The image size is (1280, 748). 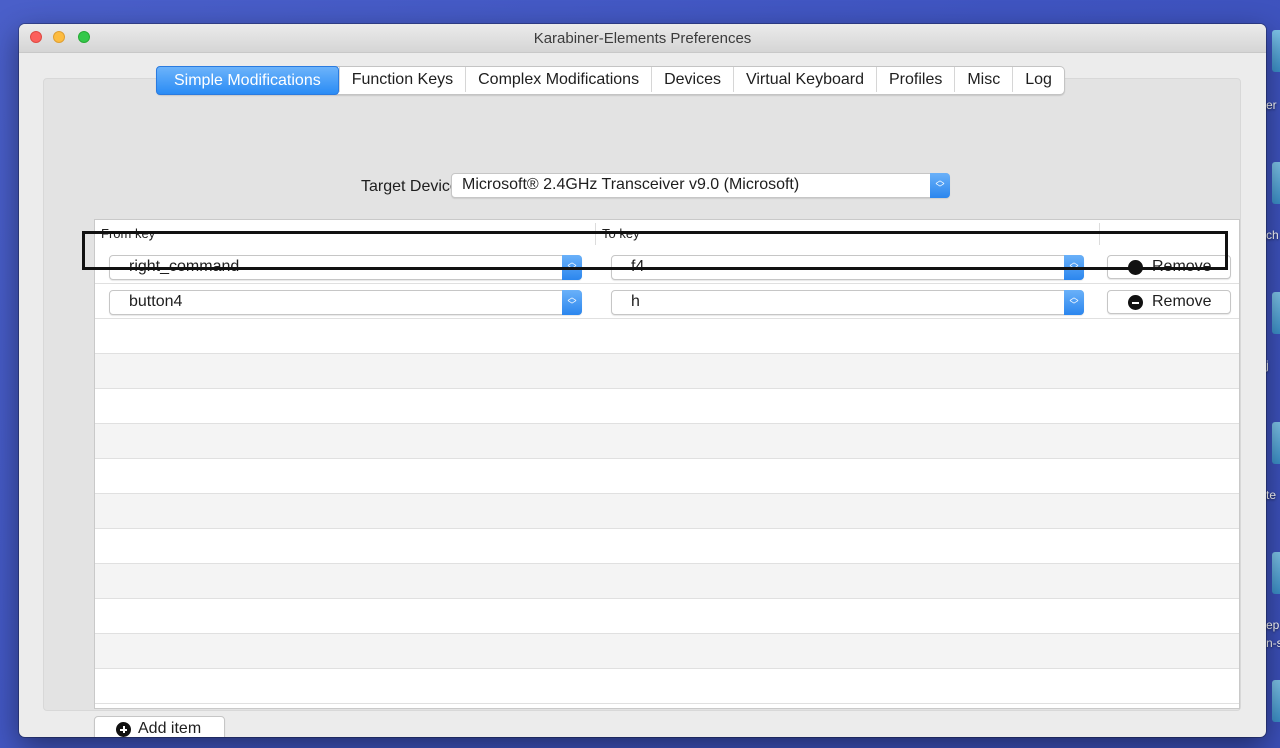 What do you see at coordinates (983, 79) in the screenshot?
I see `tab-misc: Misc` at bounding box center [983, 79].